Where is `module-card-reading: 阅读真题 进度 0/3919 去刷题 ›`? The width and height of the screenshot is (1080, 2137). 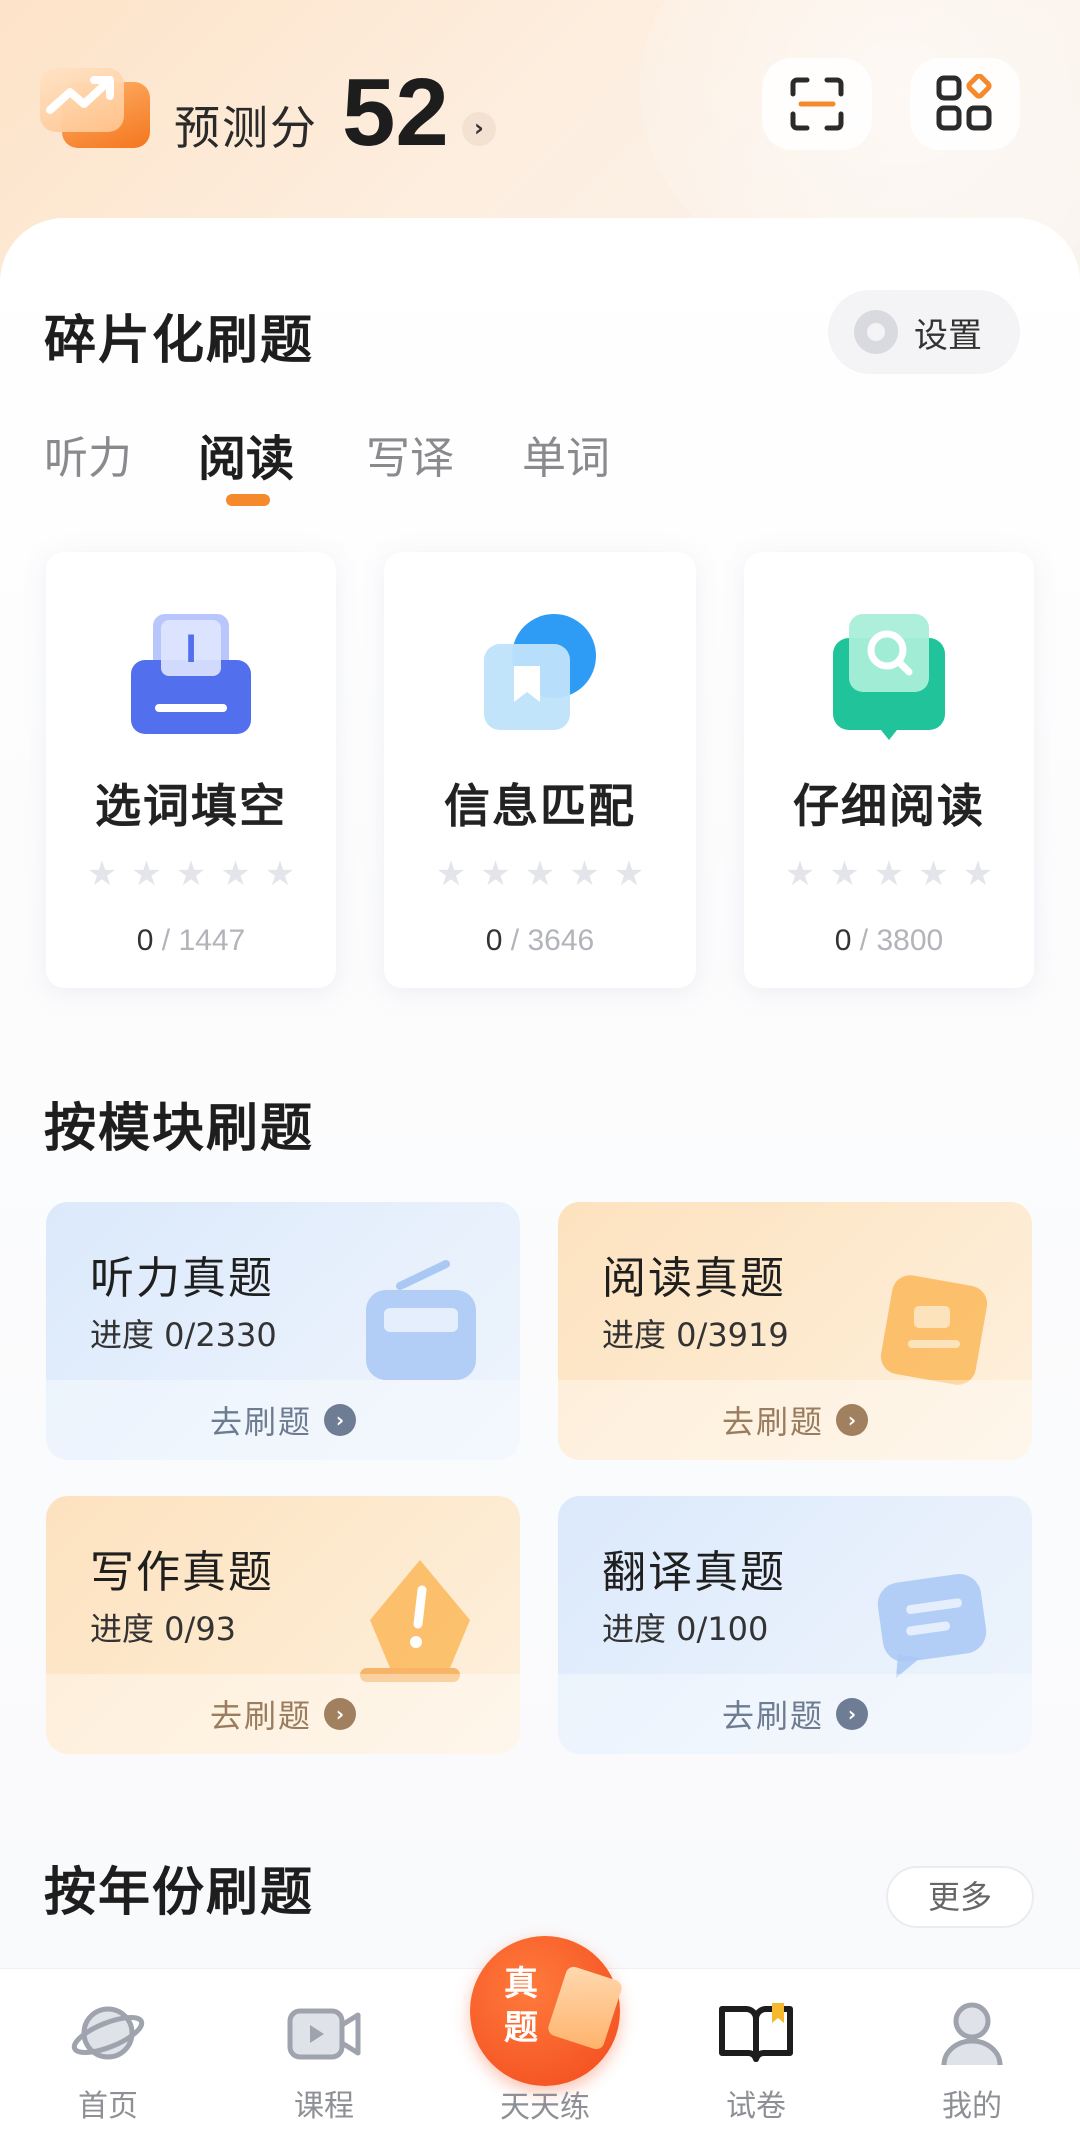 module-card-reading: 阅读真题 进度 0/3919 去刷题 › is located at coordinates (795, 1331).